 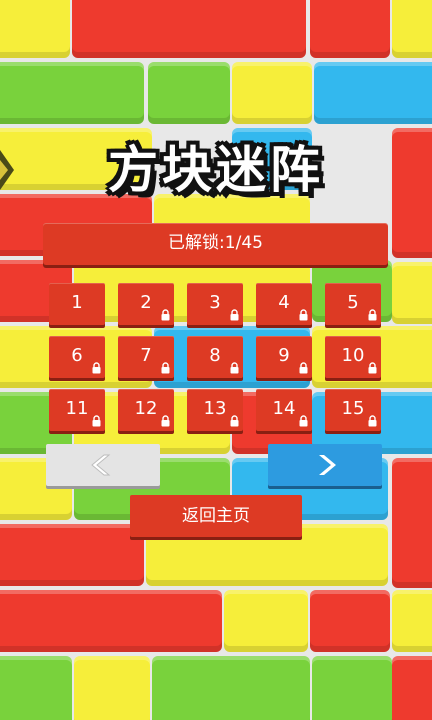 I want to click on level-button-2: 2, so click(x=146, y=304).